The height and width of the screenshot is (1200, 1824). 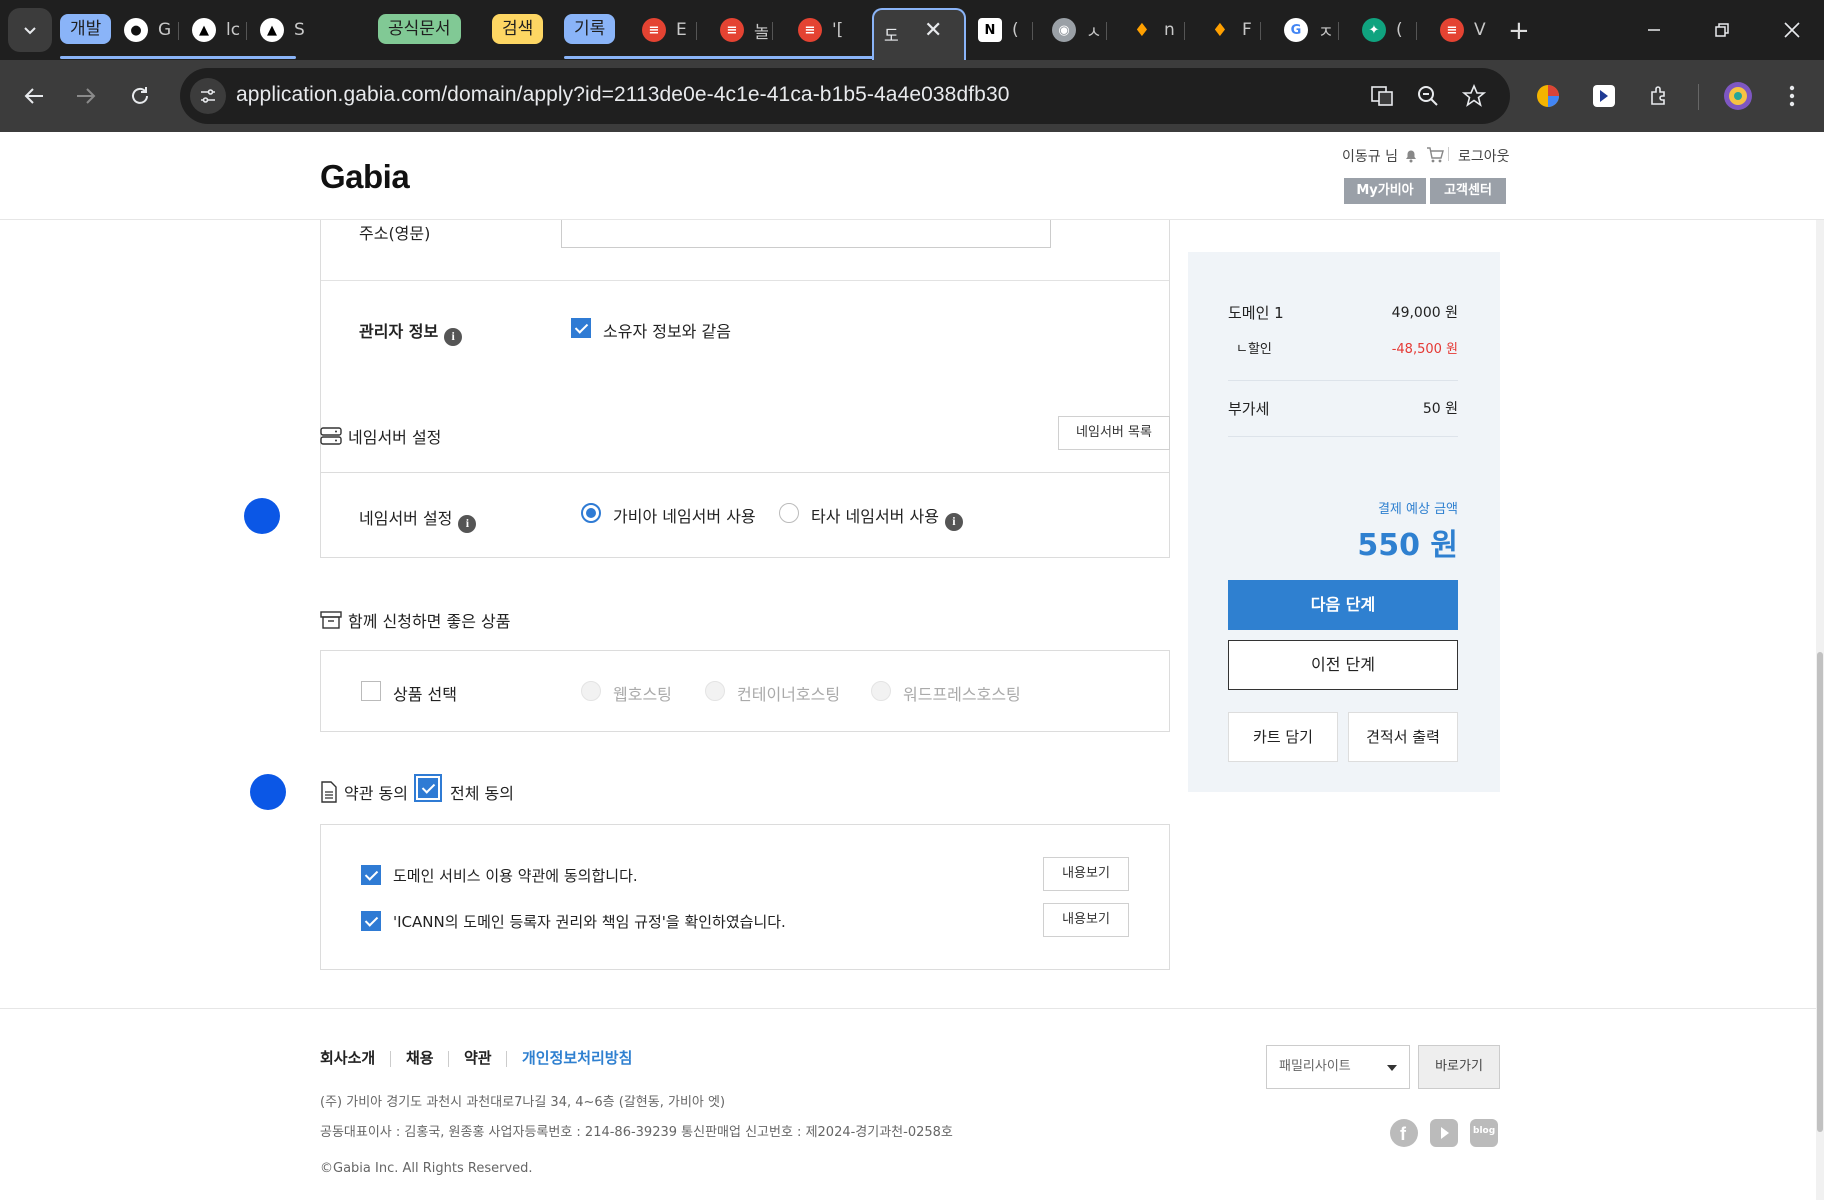 What do you see at coordinates (141, 30) in the screenshot?
I see `tab-github: ● G` at bounding box center [141, 30].